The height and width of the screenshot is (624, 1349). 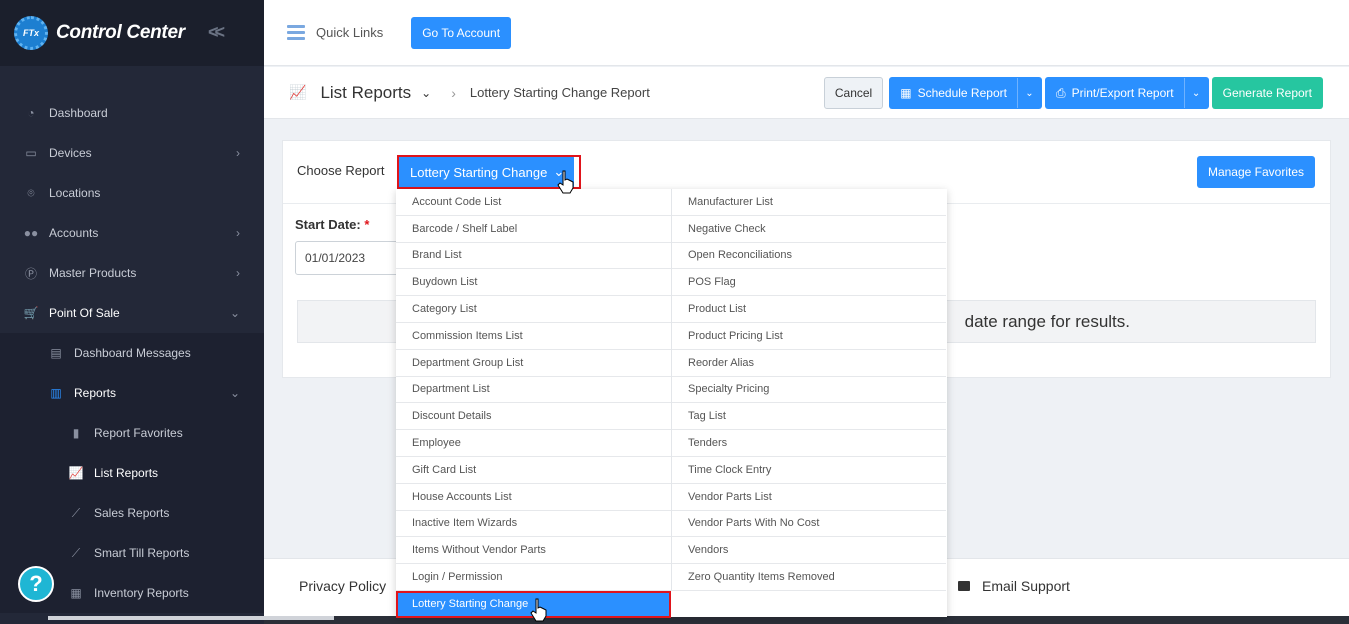 I want to click on bar-chart-icon: ▥, so click(x=56, y=393).